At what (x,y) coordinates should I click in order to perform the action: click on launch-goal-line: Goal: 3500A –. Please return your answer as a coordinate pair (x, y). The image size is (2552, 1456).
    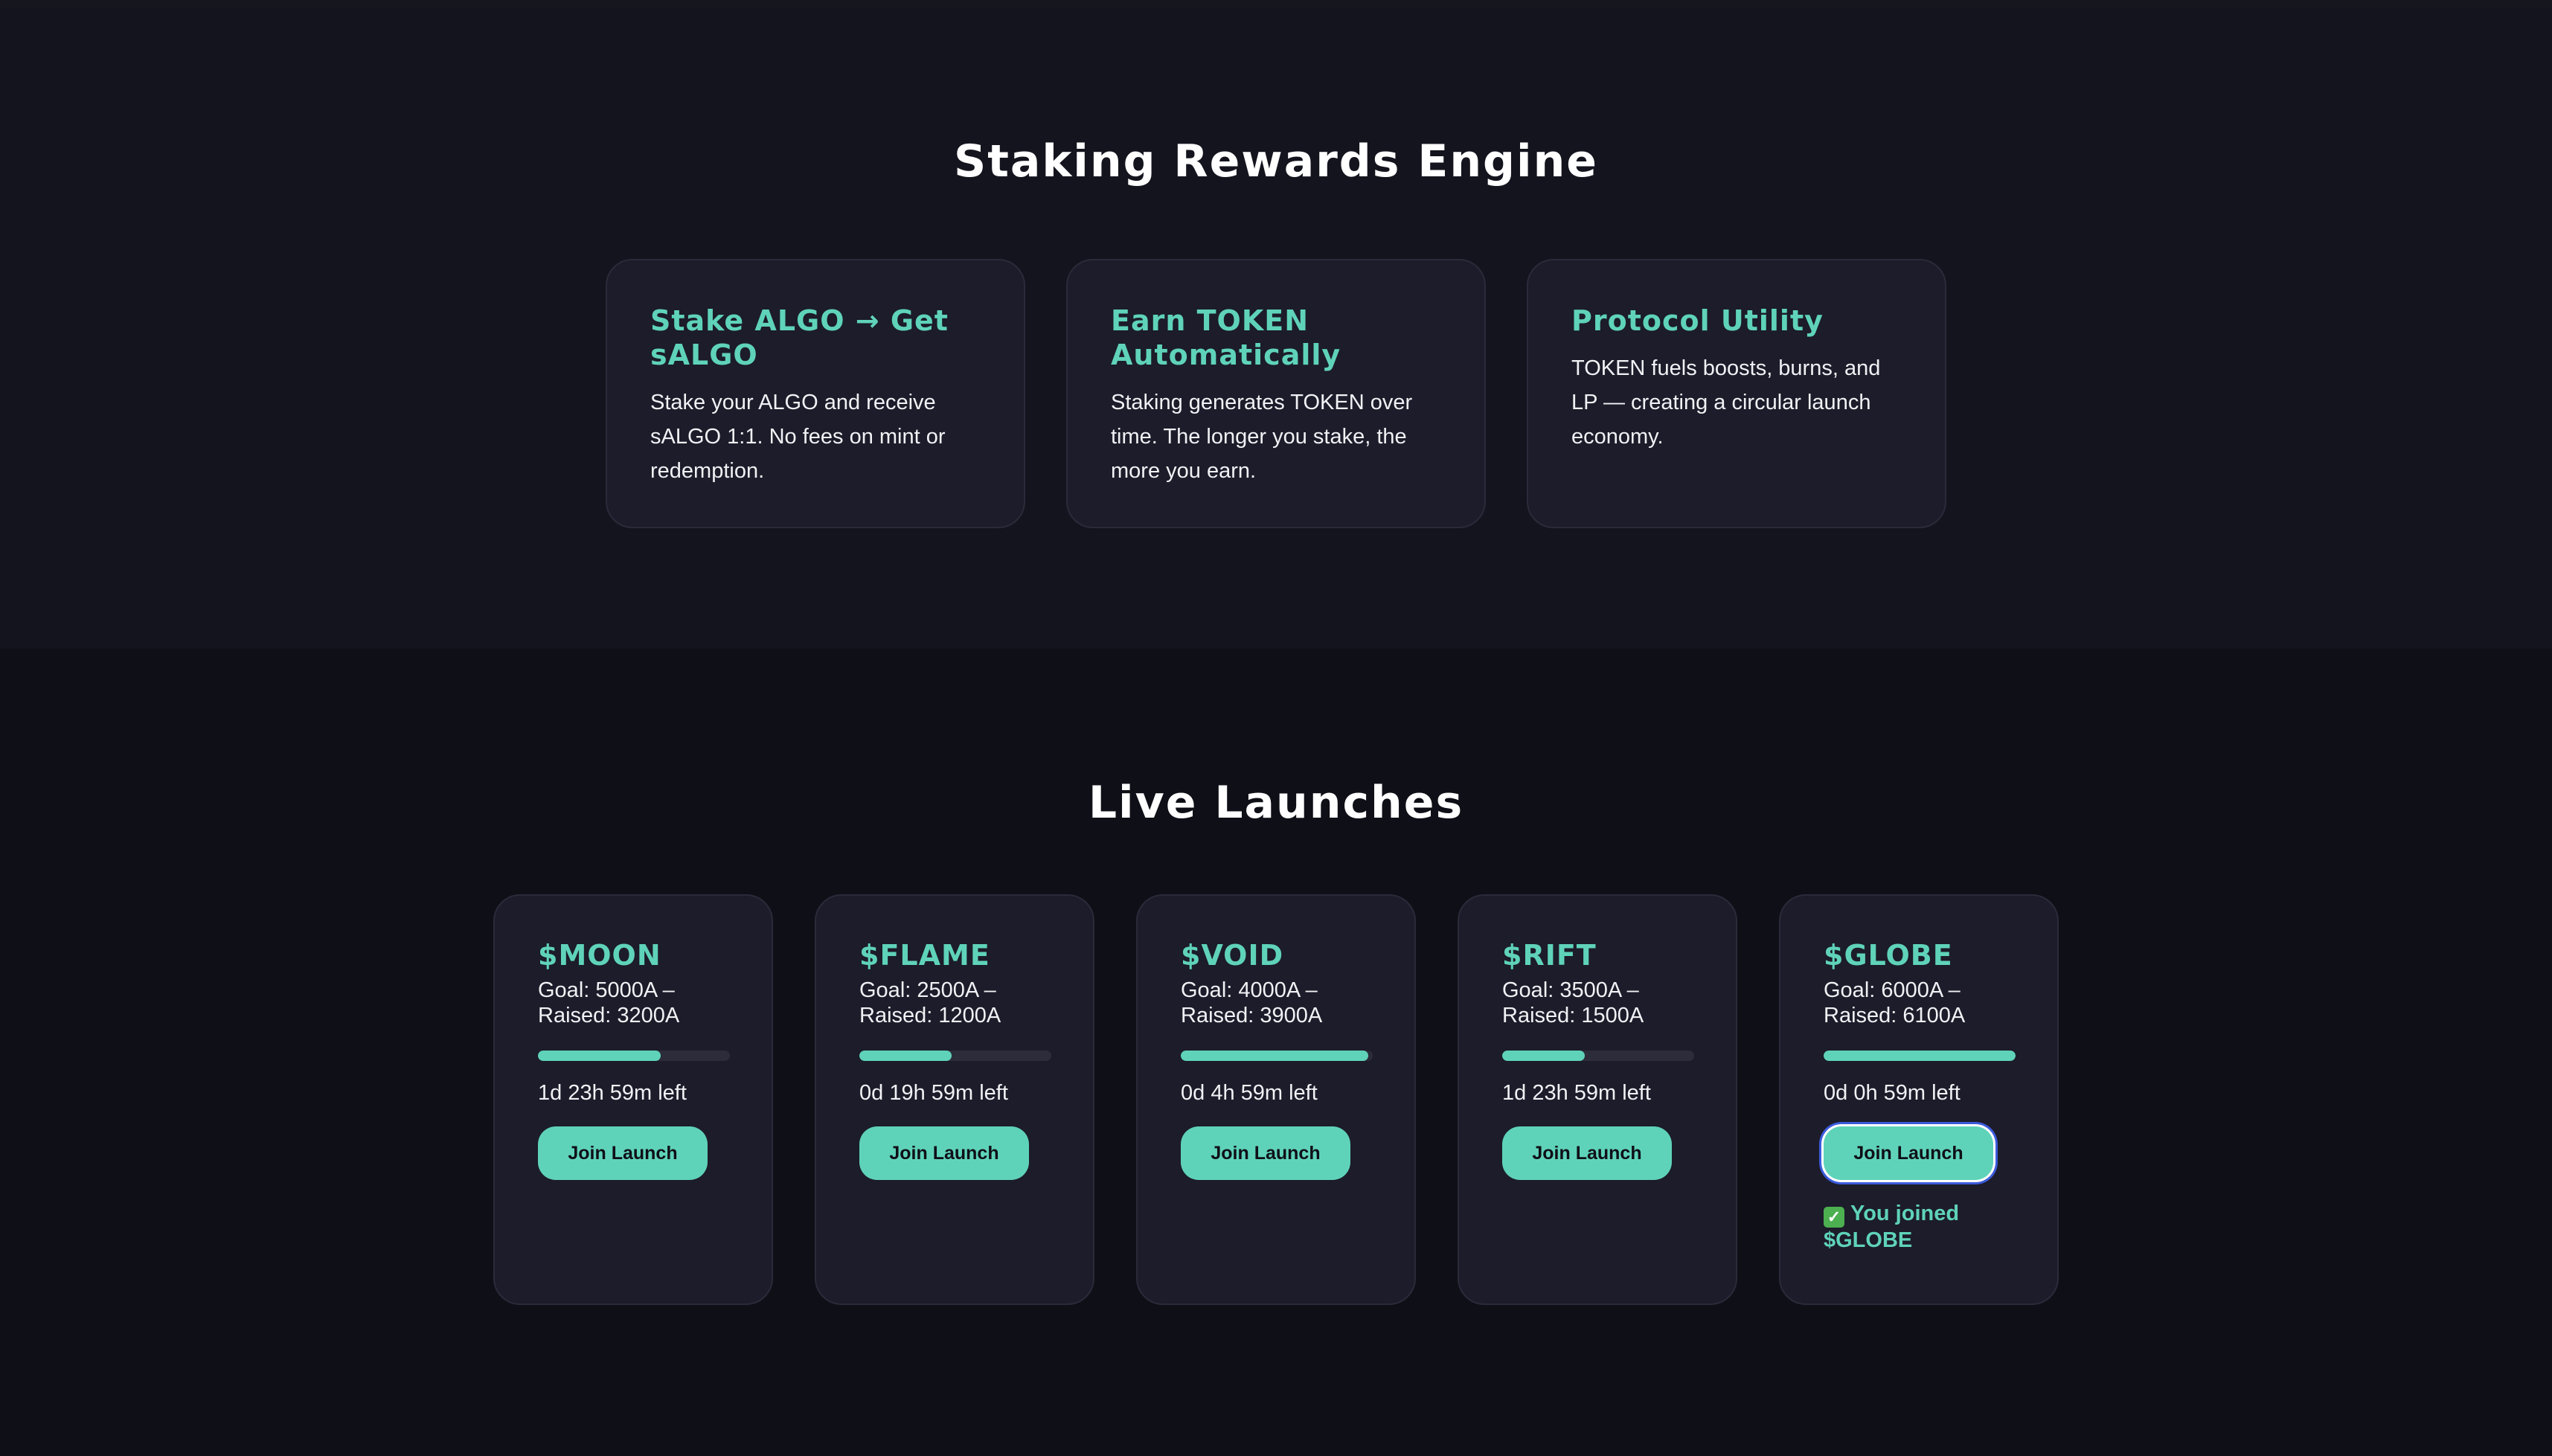
    Looking at the image, I should click on (1570, 990).